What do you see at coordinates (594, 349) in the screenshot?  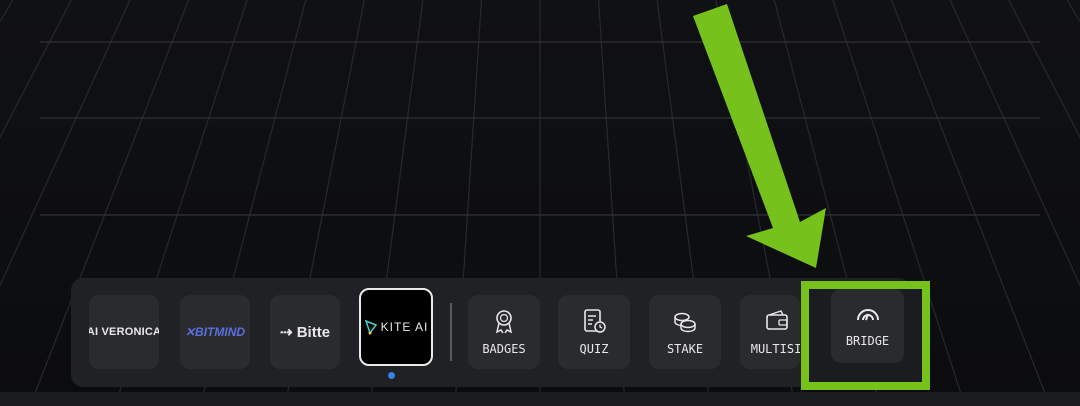 I see `quiz-label: QUIZ` at bounding box center [594, 349].